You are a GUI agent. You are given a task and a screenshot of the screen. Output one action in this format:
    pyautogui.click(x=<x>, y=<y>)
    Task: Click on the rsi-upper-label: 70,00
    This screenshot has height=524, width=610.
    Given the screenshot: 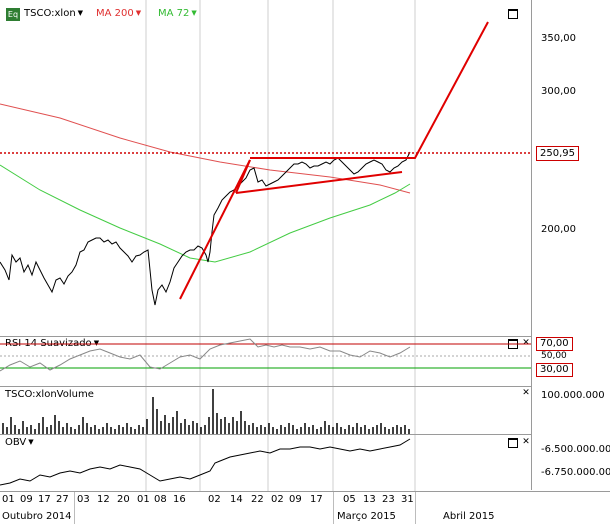 What is the action you would take?
    pyautogui.click(x=554, y=344)
    